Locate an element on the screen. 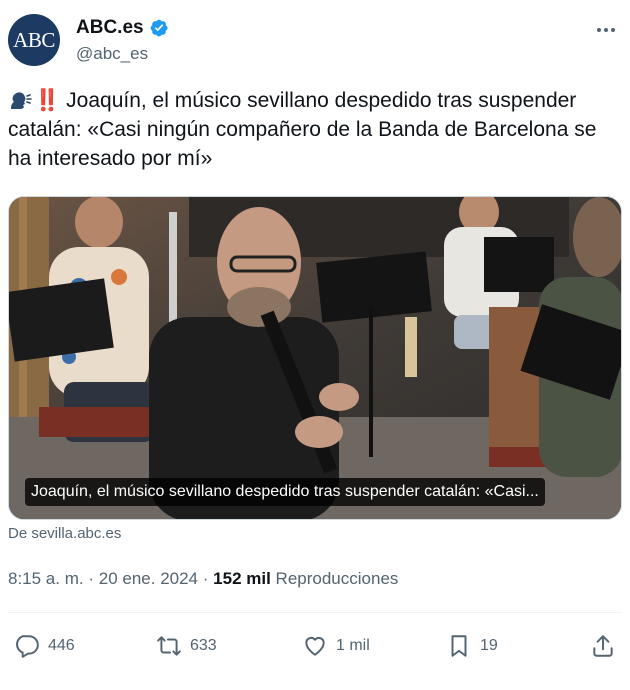  bookmark-button: 19 is located at coordinates (472, 646).